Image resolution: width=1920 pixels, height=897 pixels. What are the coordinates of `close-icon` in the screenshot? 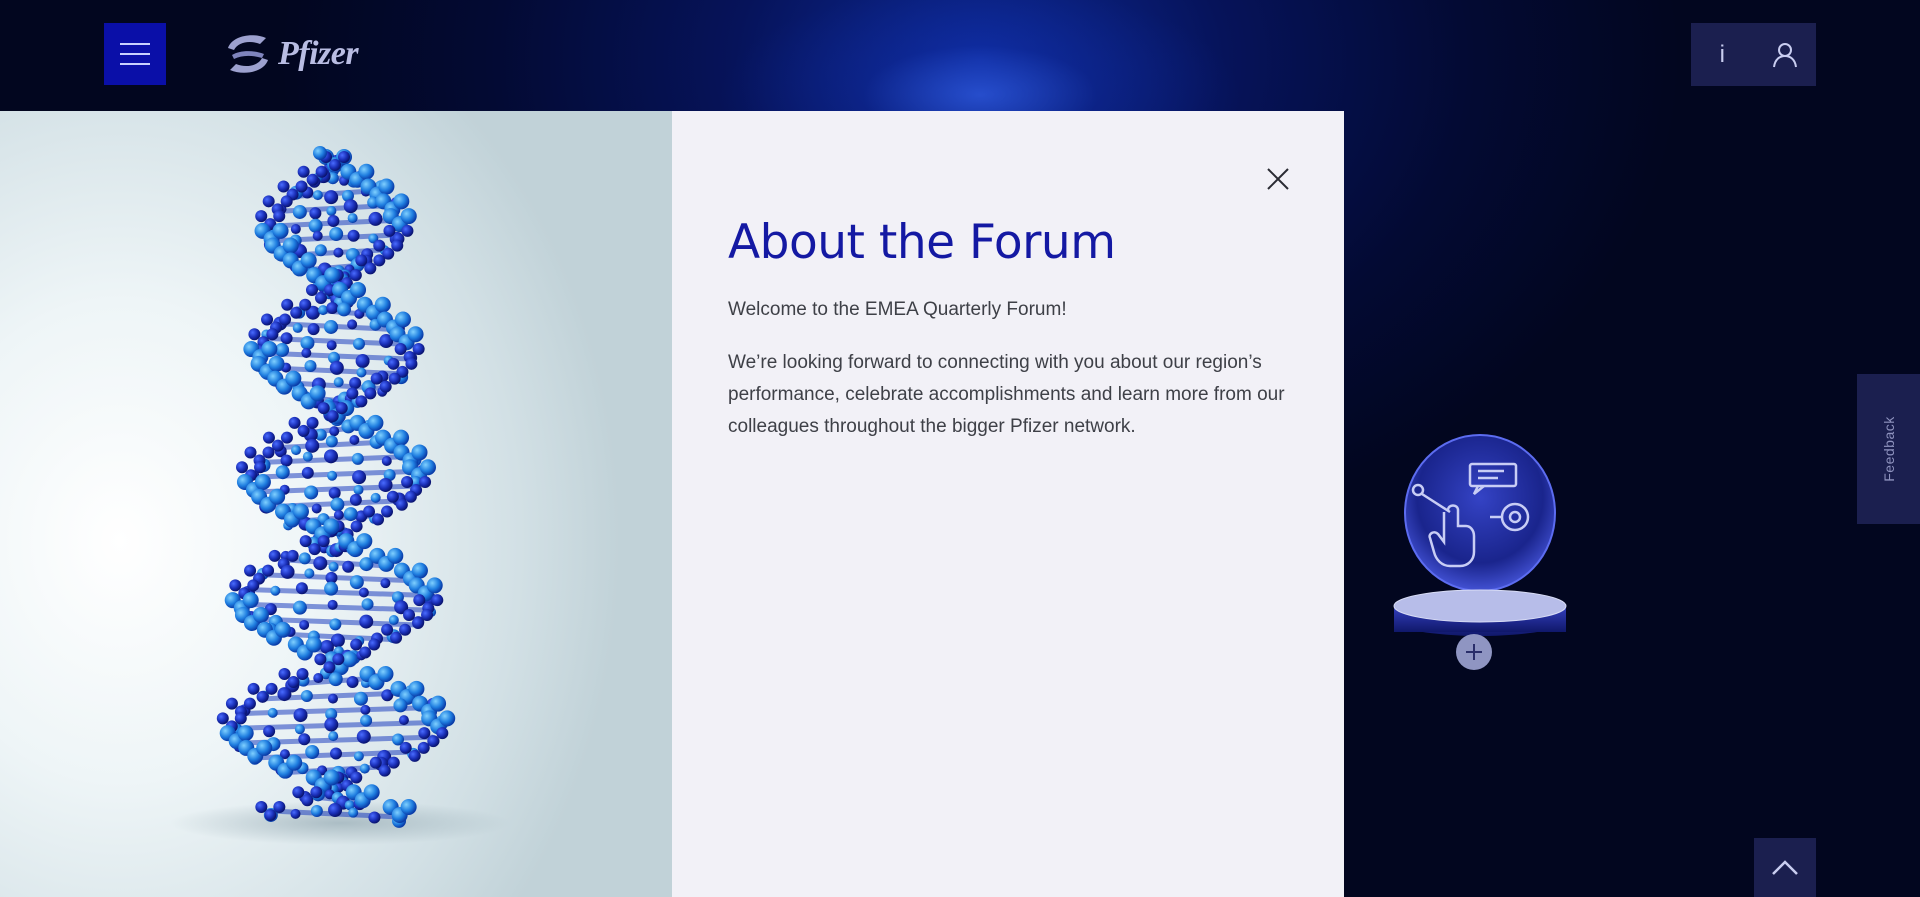 It's located at (1278, 179).